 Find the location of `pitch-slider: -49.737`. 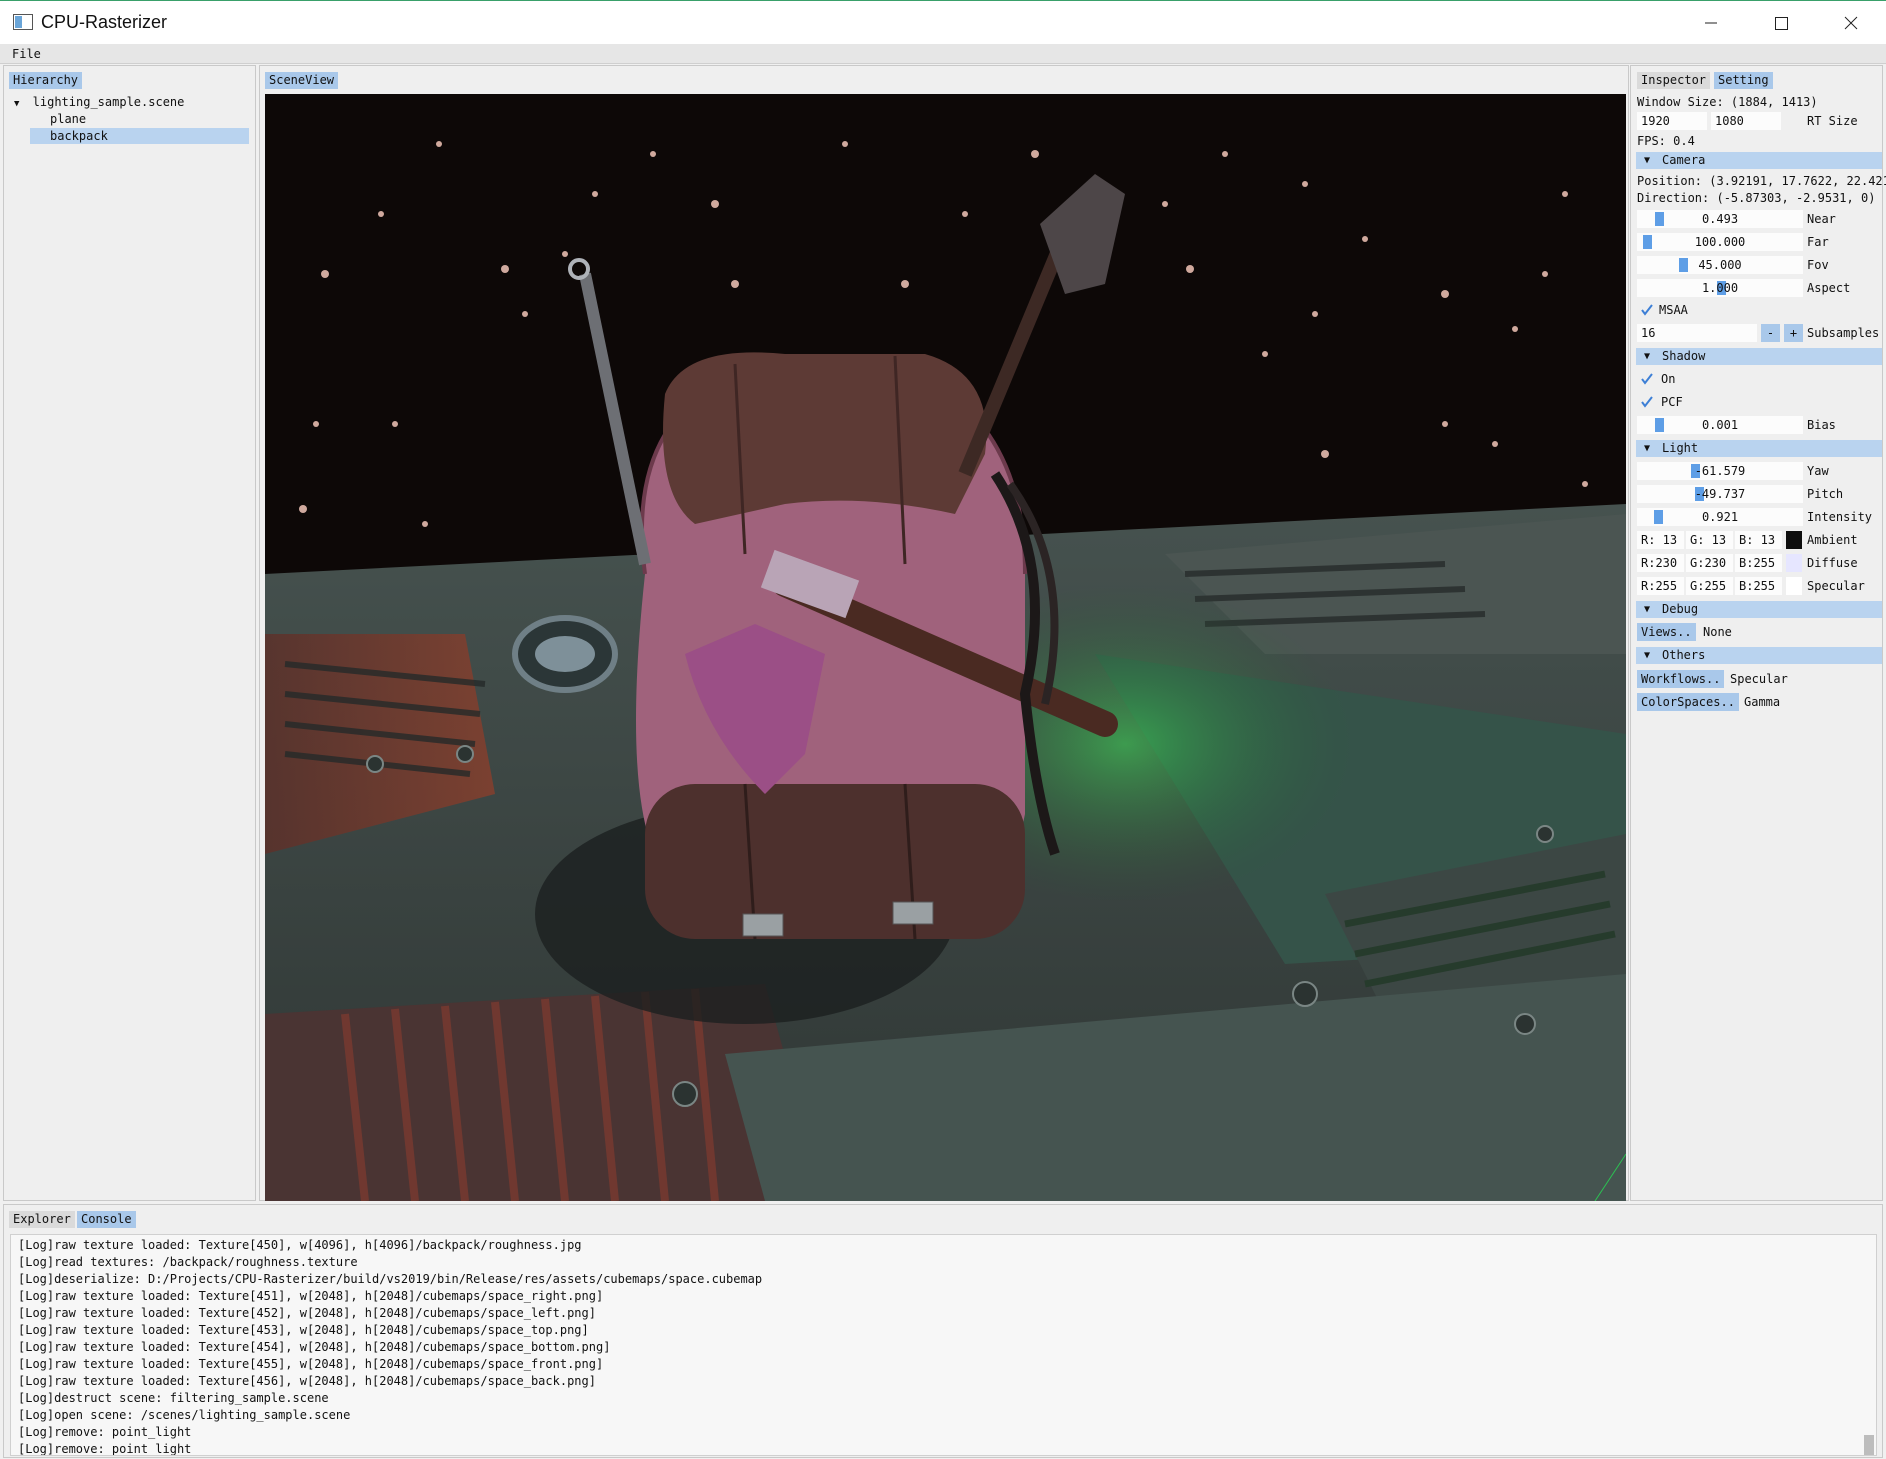

pitch-slider: -49.737 is located at coordinates (1720, 494).